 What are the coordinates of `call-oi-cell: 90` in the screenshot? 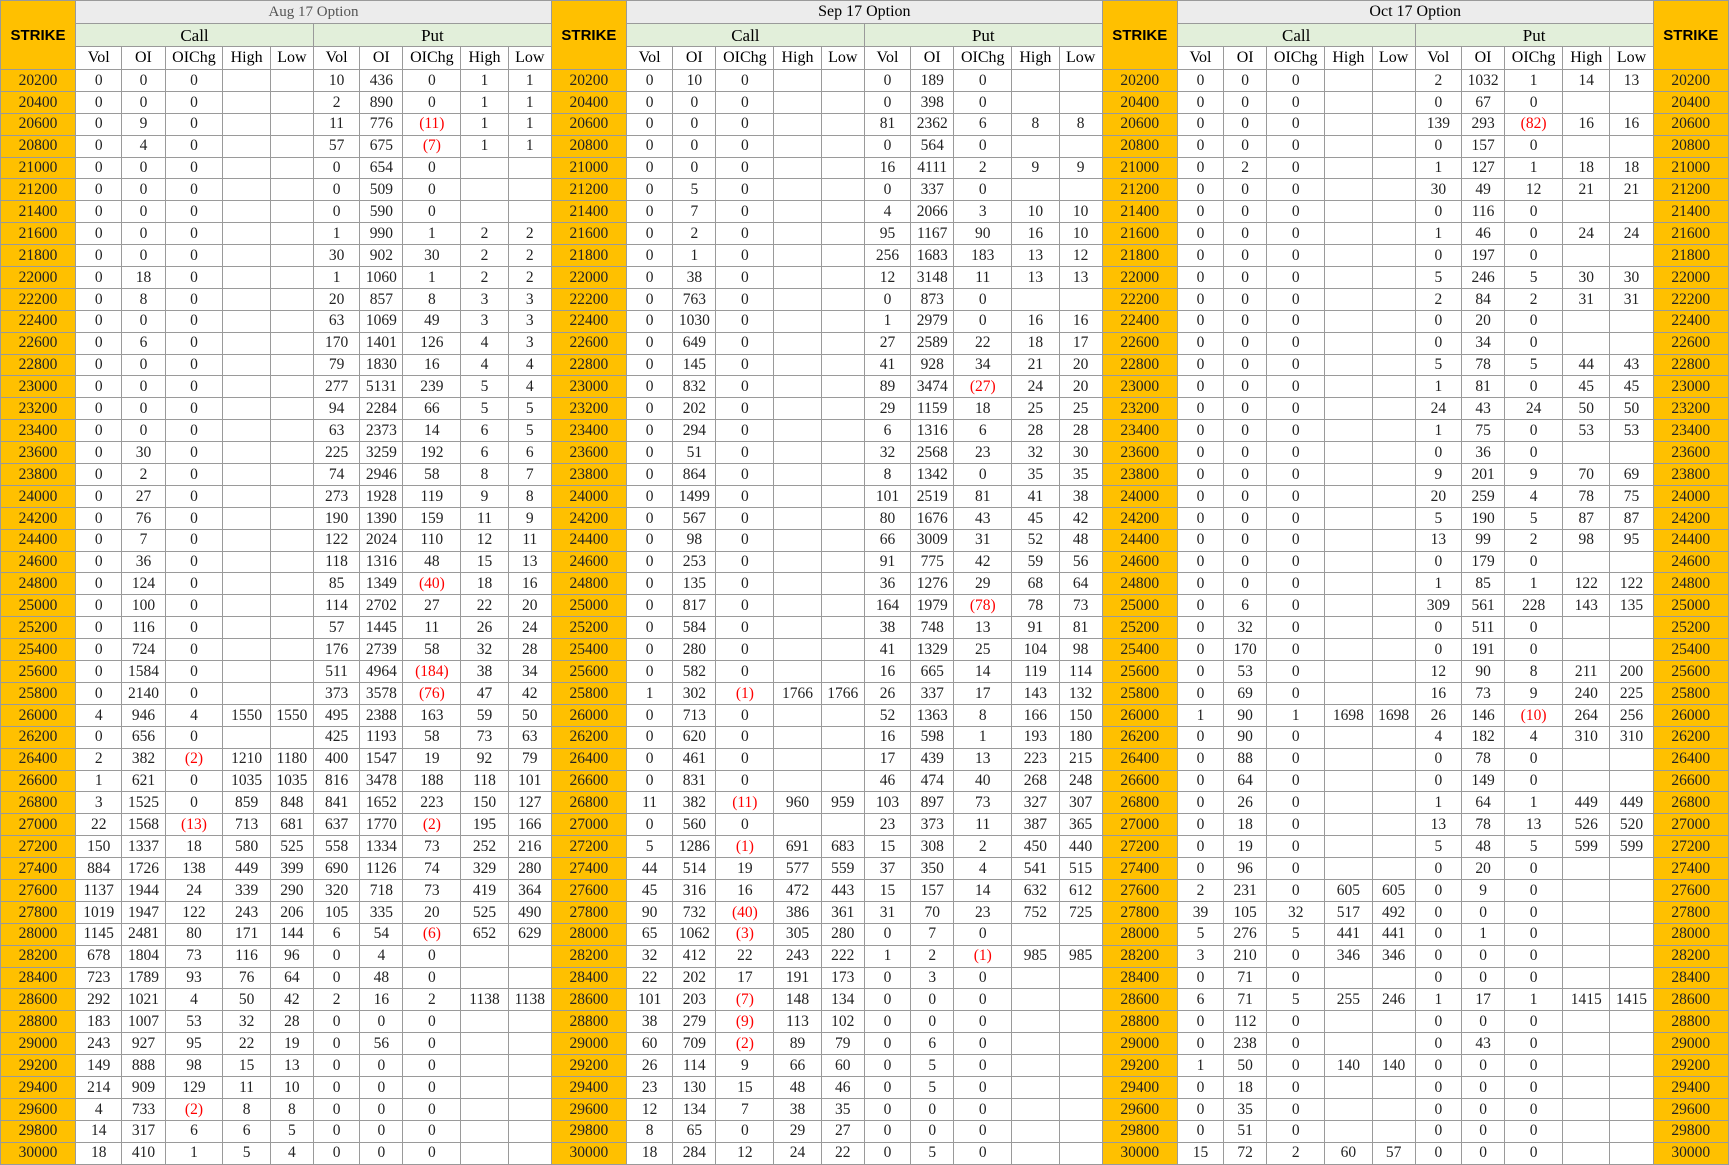 It's located at (1245, 715).